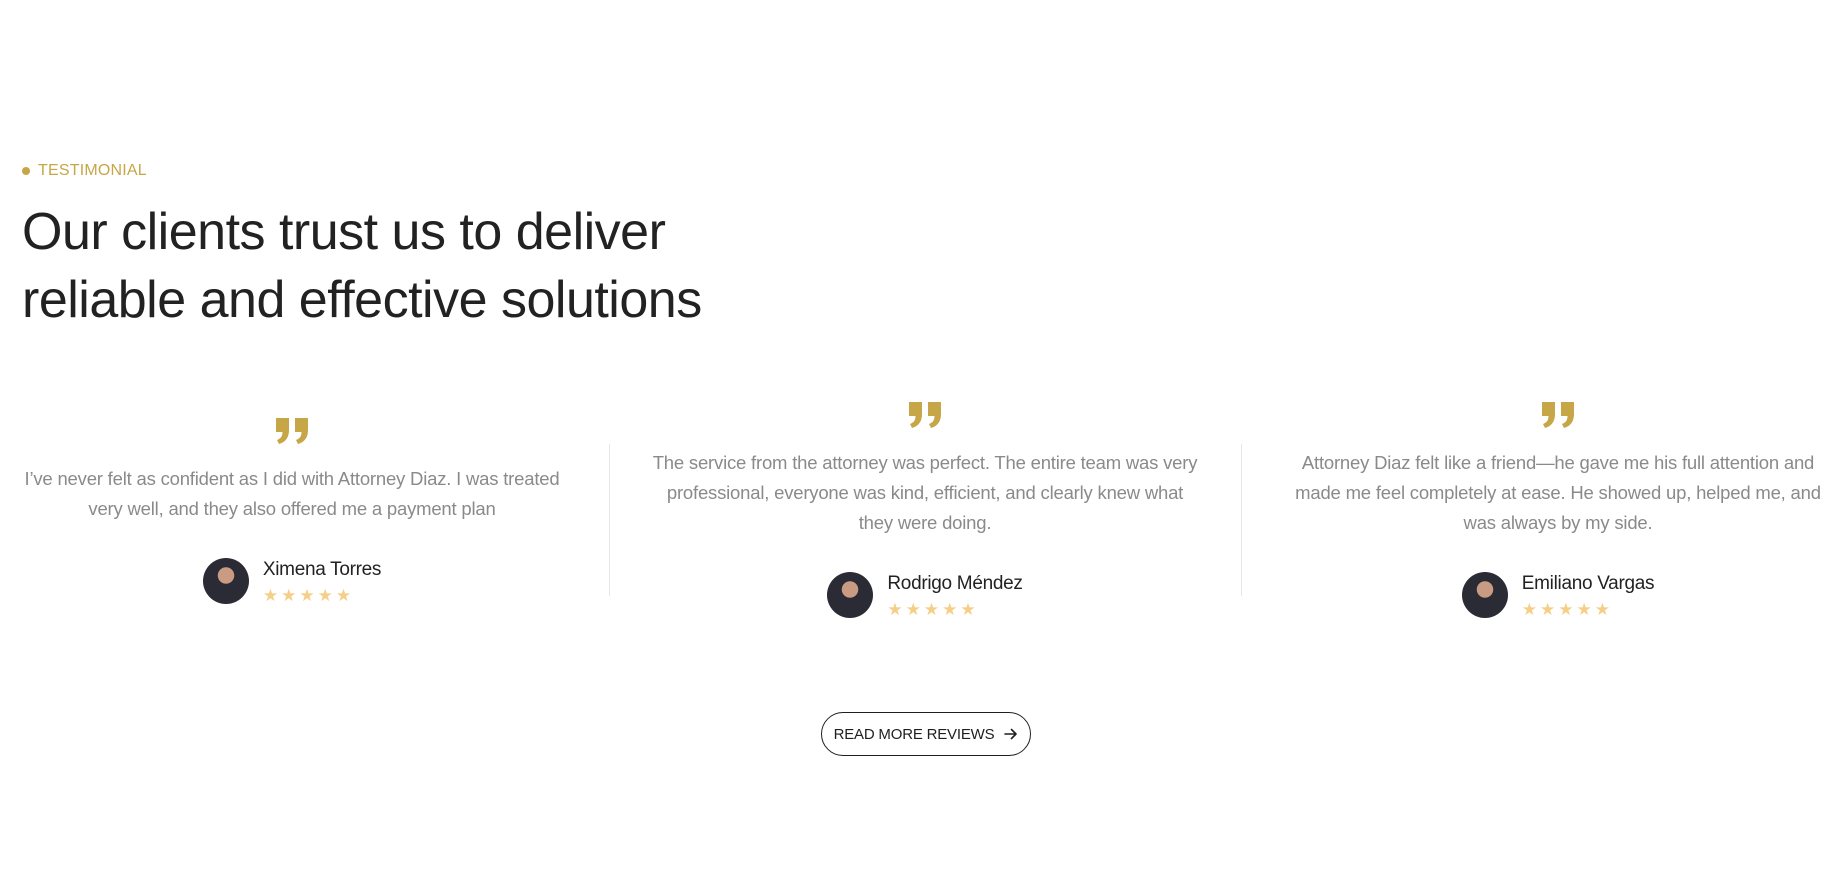 The width and height of the screenshot is (1845, 888). I want to click on heading-line-2: reliable and effective solutions, so click(362, 300).